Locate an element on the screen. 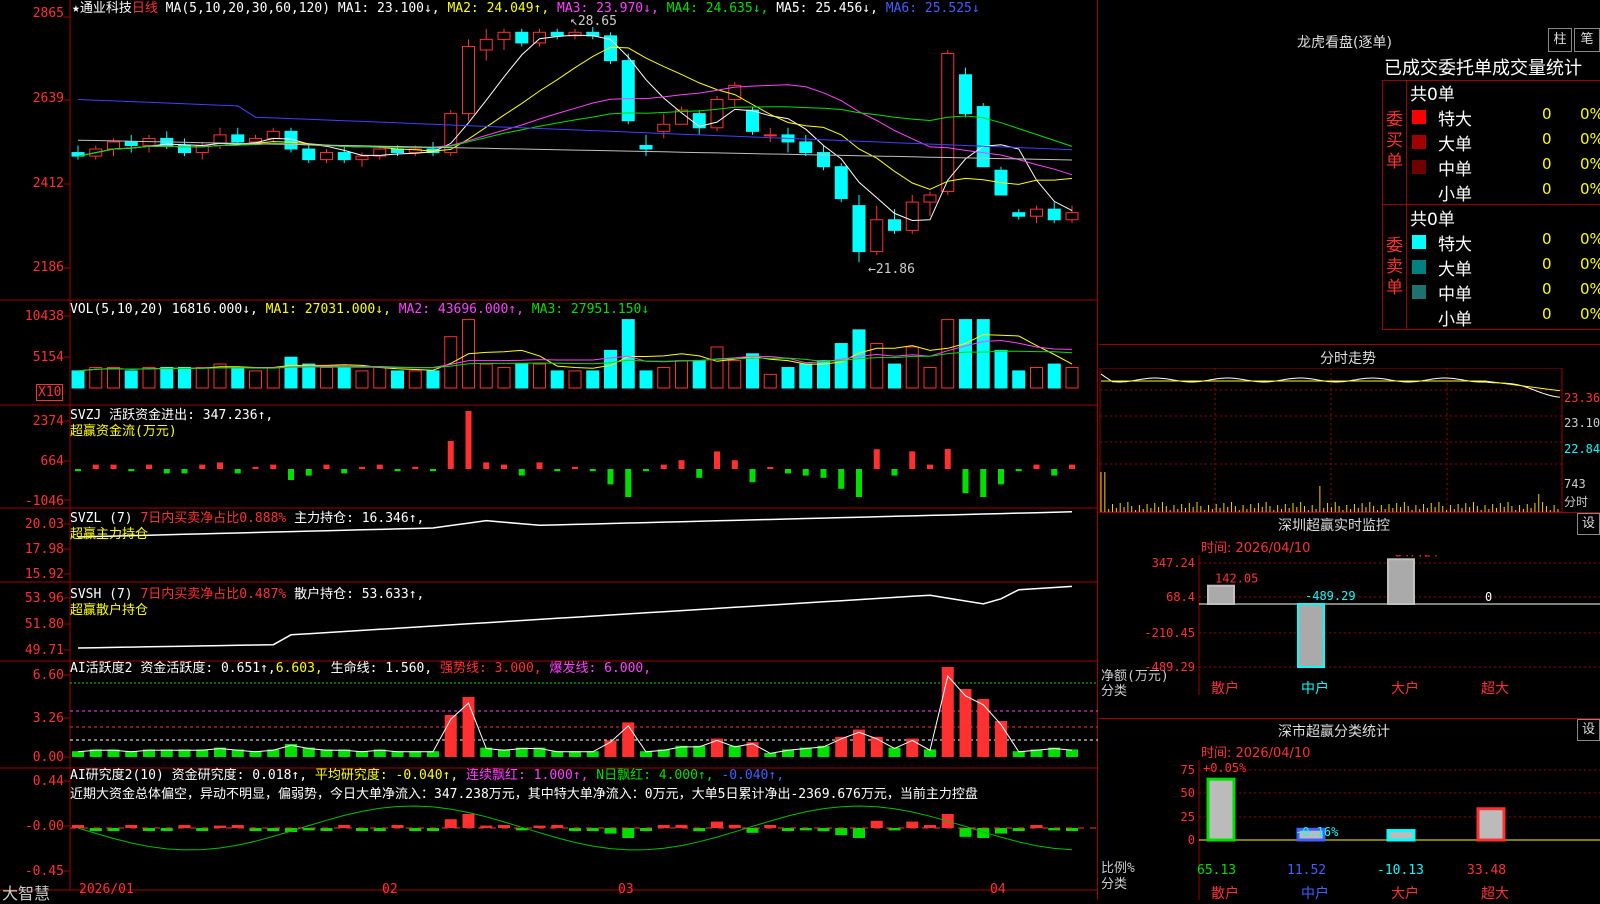 The image size is (1600, 904). sc-bar-value: 11.52 is located at coordinates (1306, 870).